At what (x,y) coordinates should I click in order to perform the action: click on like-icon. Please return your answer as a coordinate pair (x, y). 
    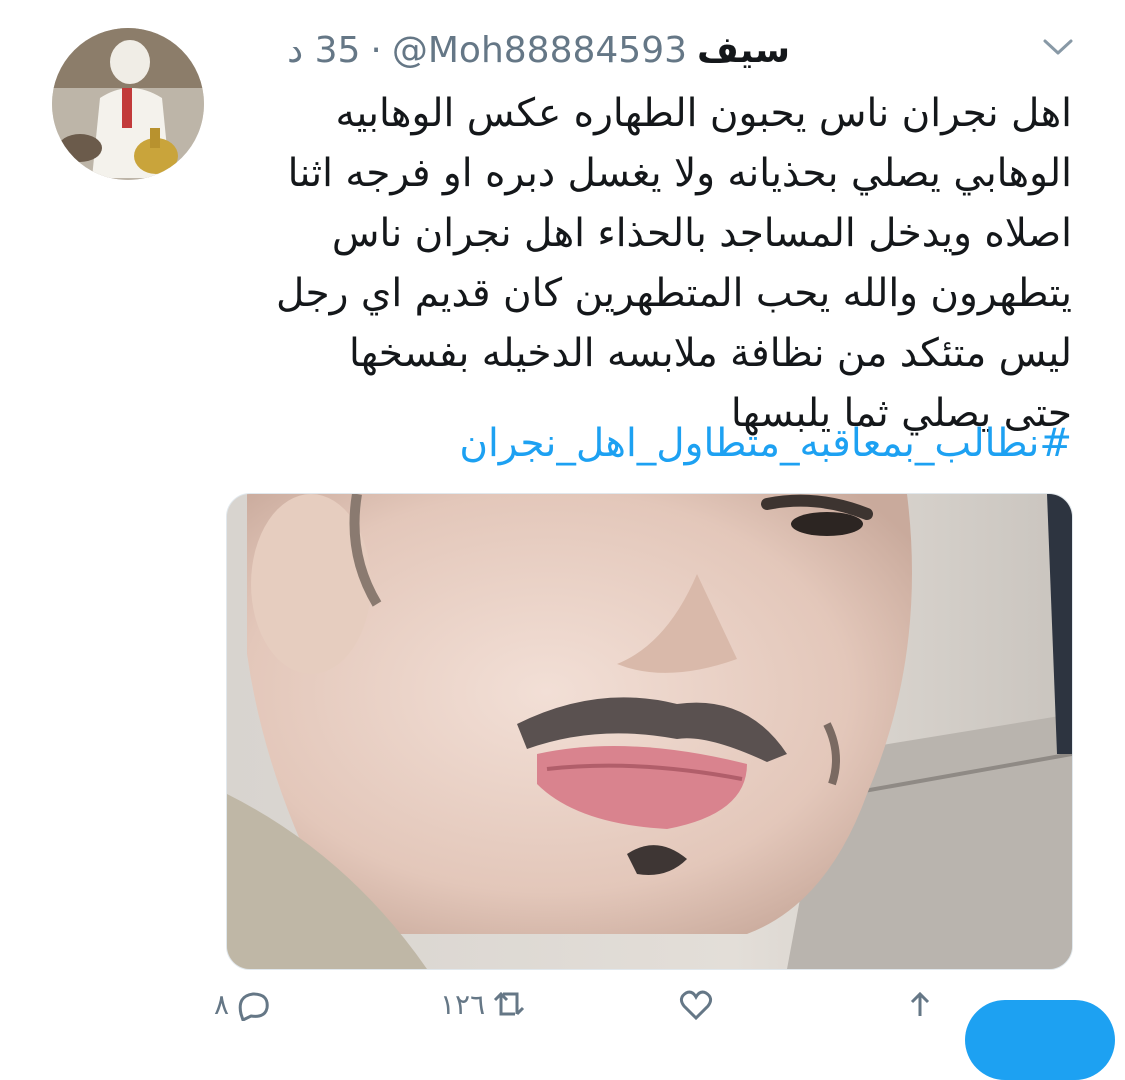
    Looking at the image, I should click on (696, 1005).